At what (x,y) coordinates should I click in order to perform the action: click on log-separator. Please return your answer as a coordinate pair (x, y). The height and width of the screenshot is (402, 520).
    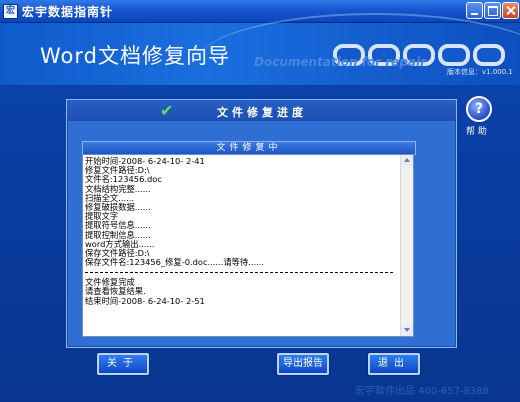
    Looking at the image, I should click on (239, 270).